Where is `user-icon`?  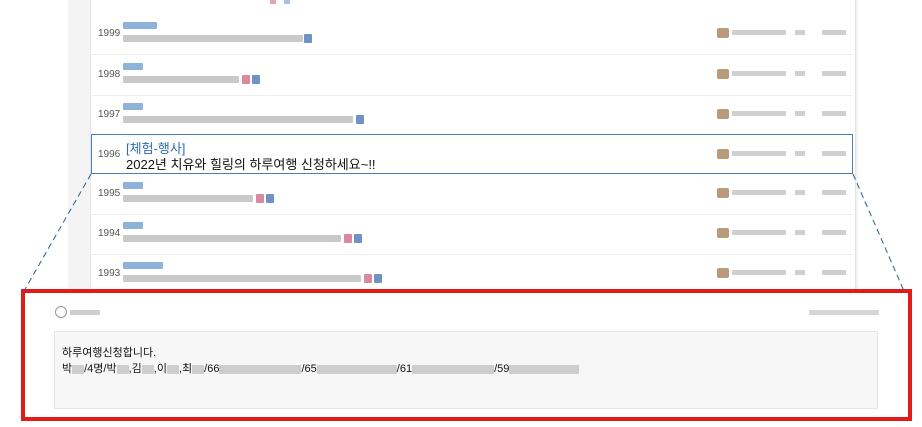 user-icon is located at coordinates (61, 312).